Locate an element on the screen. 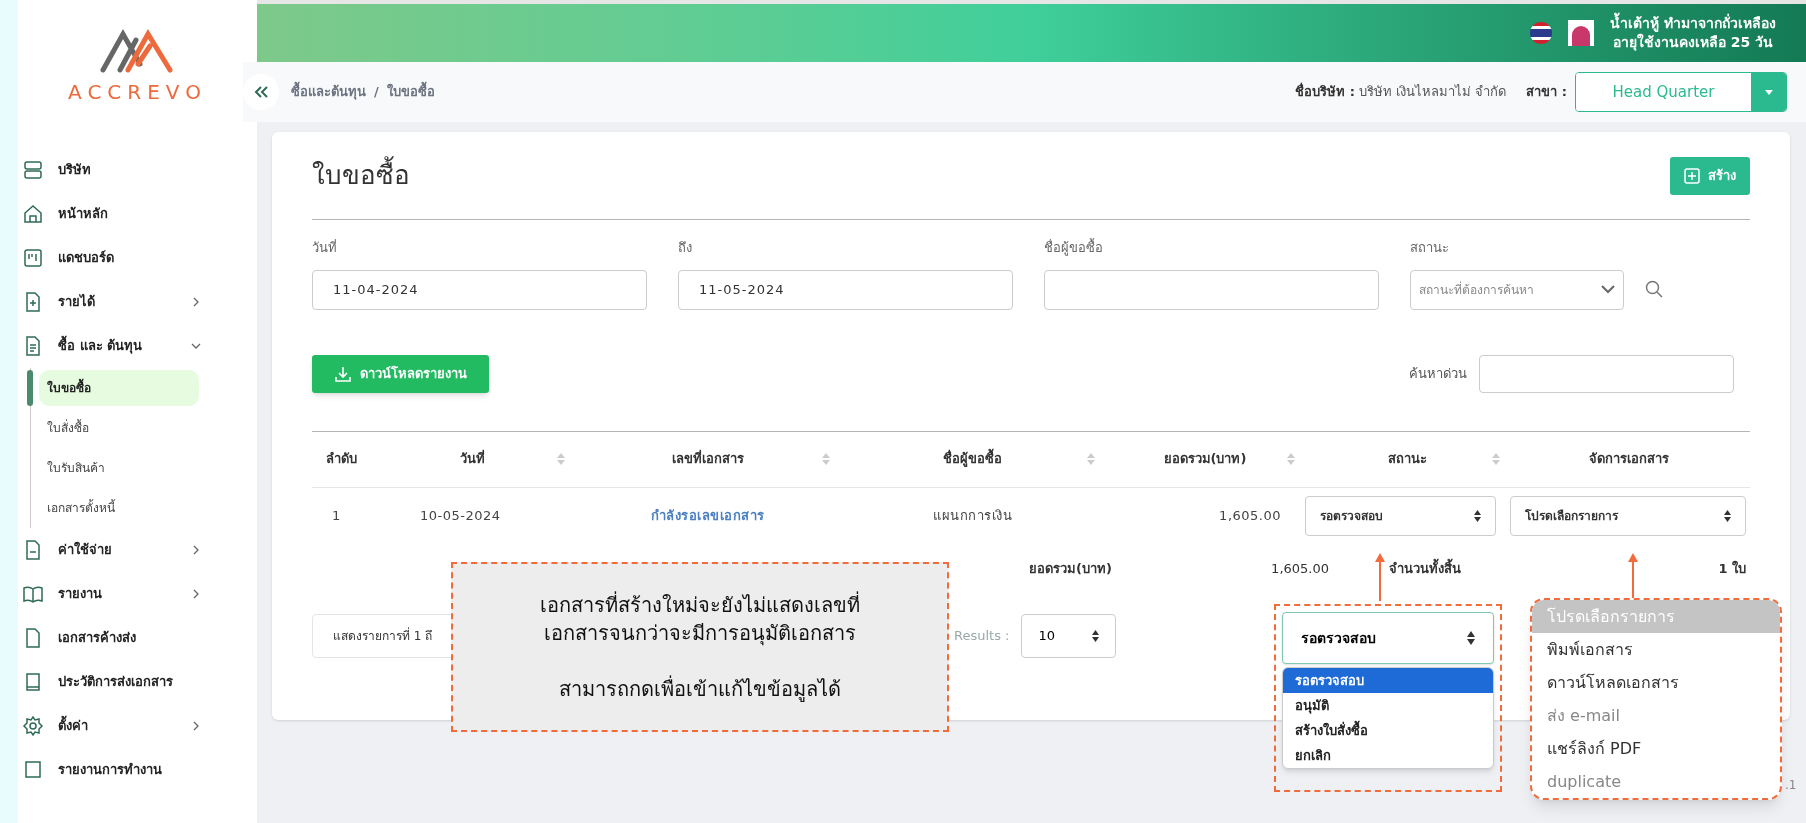  filter-label: สถานะ is located at coordinates (1430, 248).